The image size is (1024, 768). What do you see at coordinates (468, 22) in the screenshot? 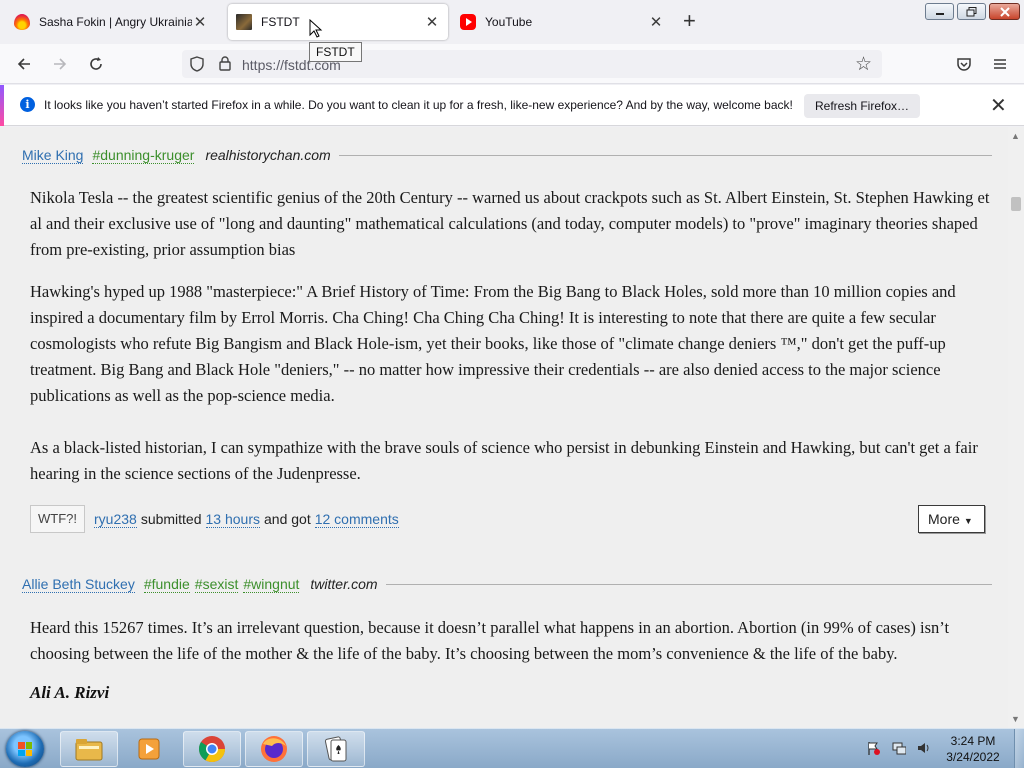
I see `youtube-icon` at bounding box center [468, 22].